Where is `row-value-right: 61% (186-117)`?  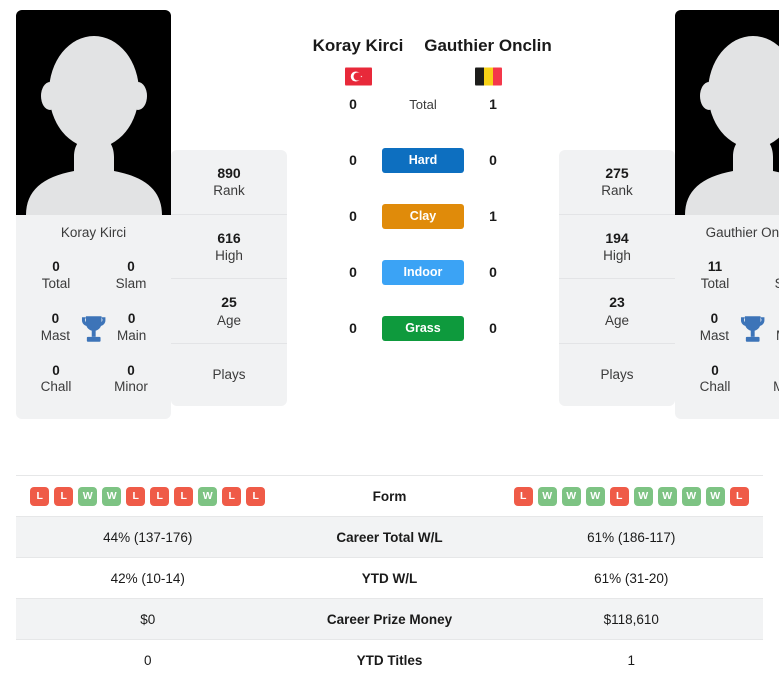
row-value-right: 61% (186-117) is located at coordinates (631, 537).